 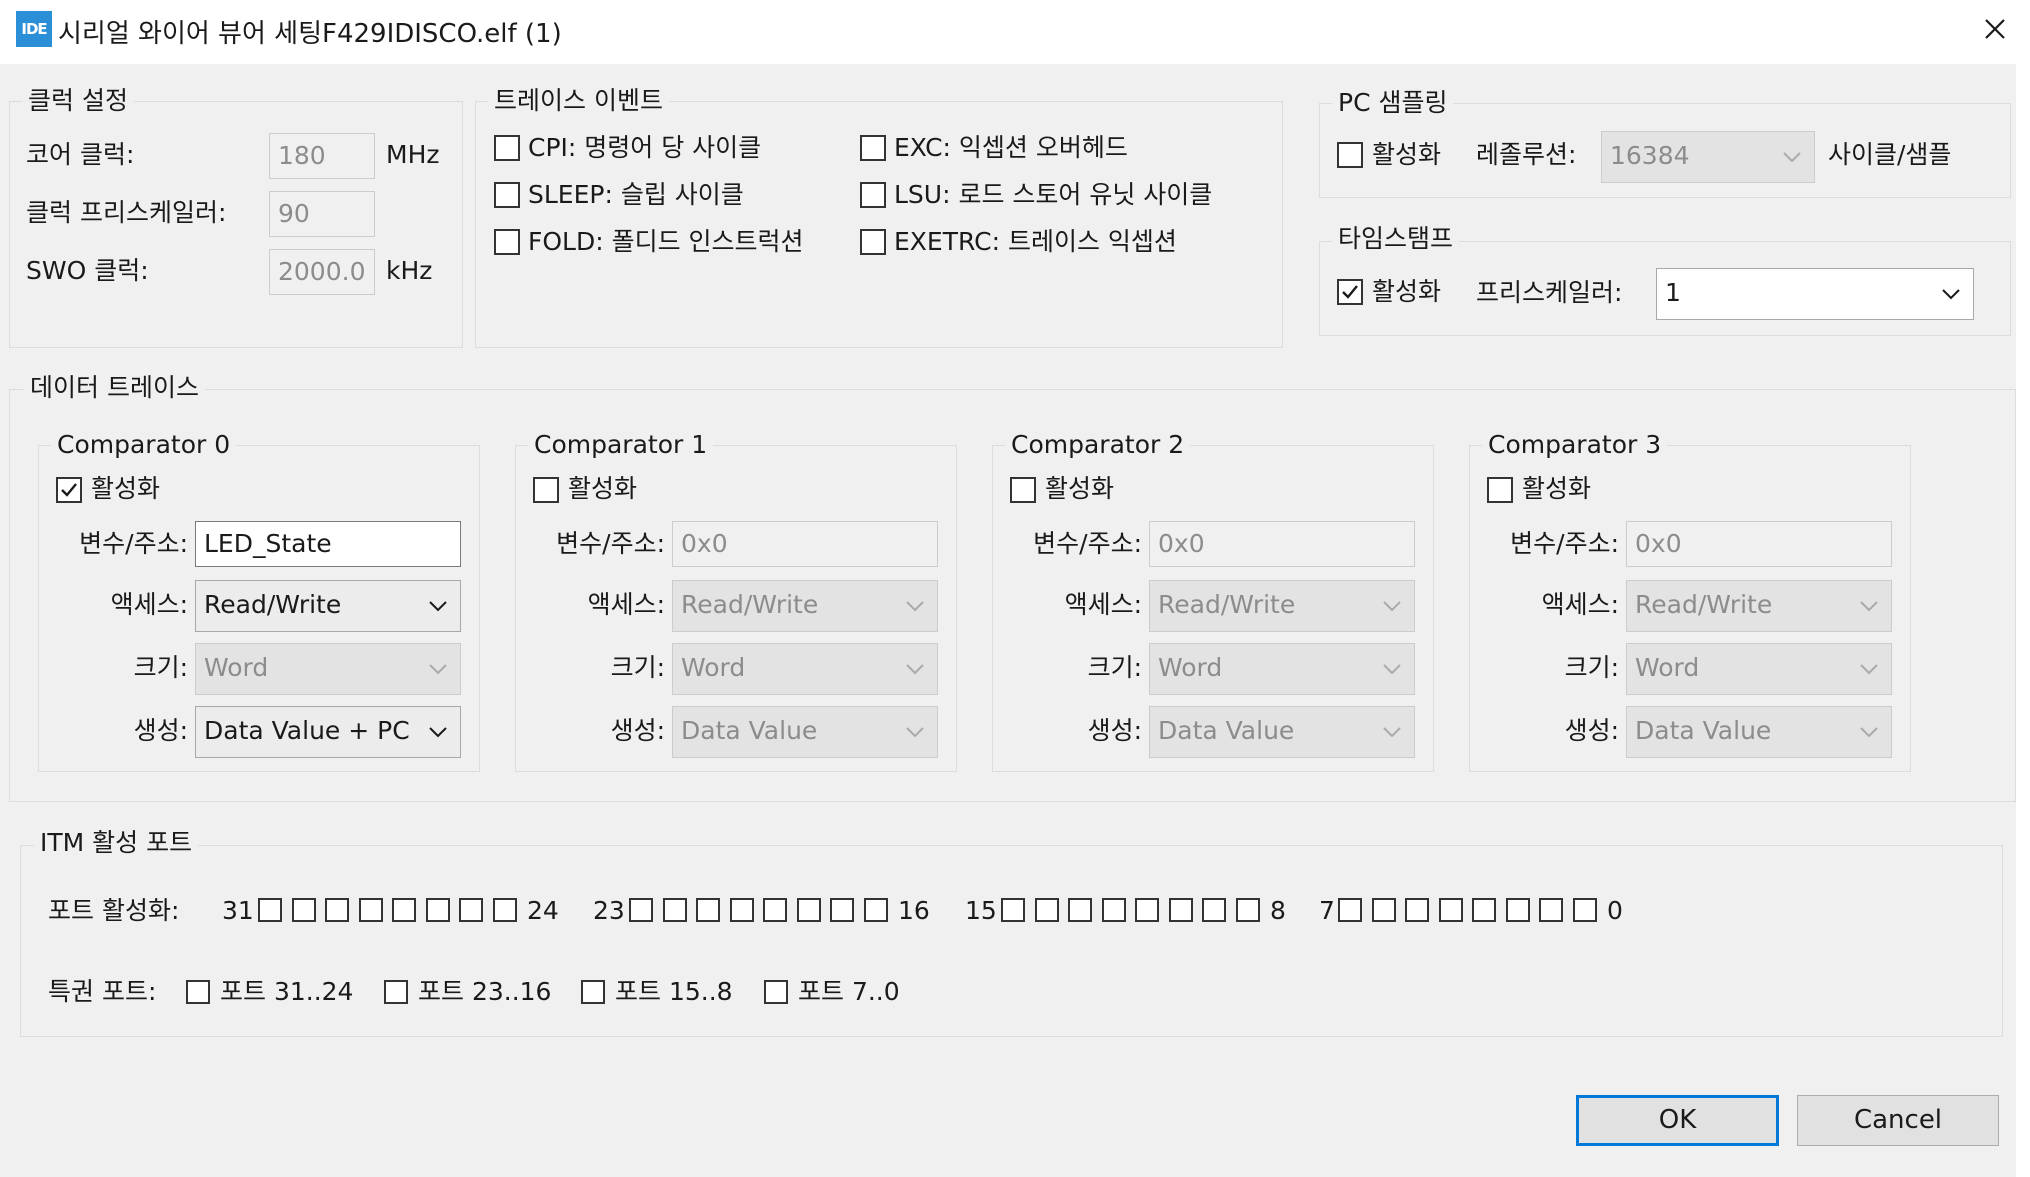 I want to click on ide-app-icon: IDE, so click(x=34, y=29).